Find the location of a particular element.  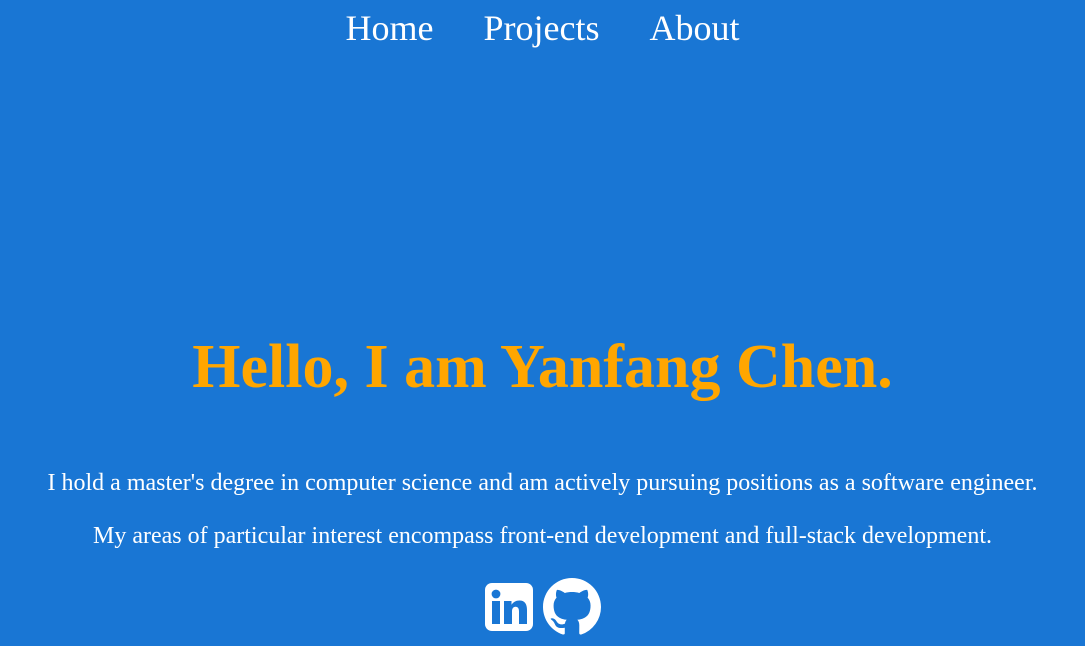

github-link is located at coordinates (571, 607).